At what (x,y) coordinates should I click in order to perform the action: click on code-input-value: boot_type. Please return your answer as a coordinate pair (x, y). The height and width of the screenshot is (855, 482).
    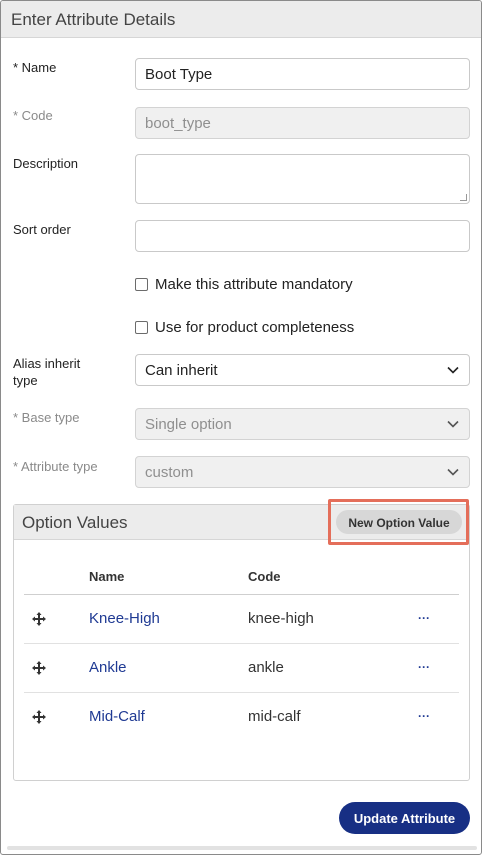
    Looking at the image, I should click on (178, 123).